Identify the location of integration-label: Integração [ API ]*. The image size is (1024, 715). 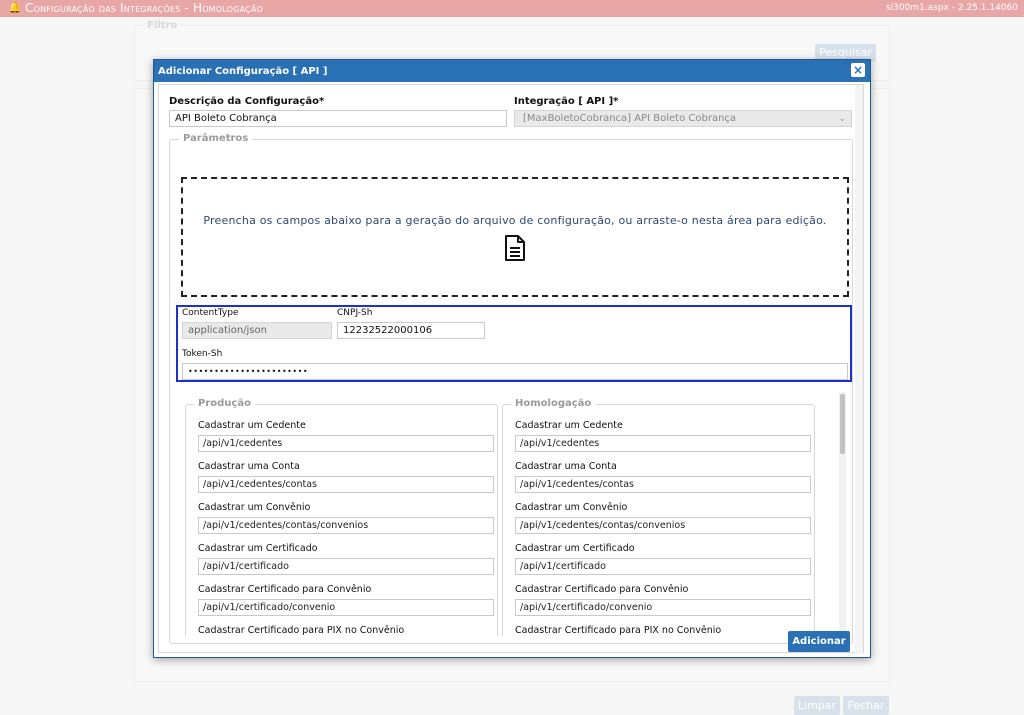
(566, 101).